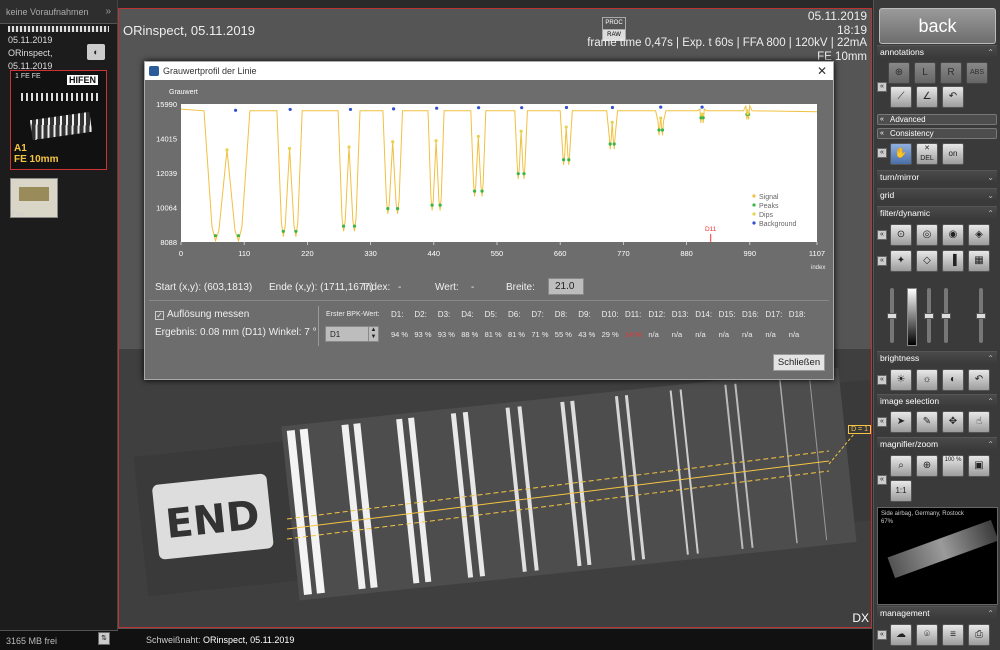 This screenshot has height=650, width=1000. Describe the element at coordinates (799, 362) in the screenshot. I see `close-button: Schließen` at that location.